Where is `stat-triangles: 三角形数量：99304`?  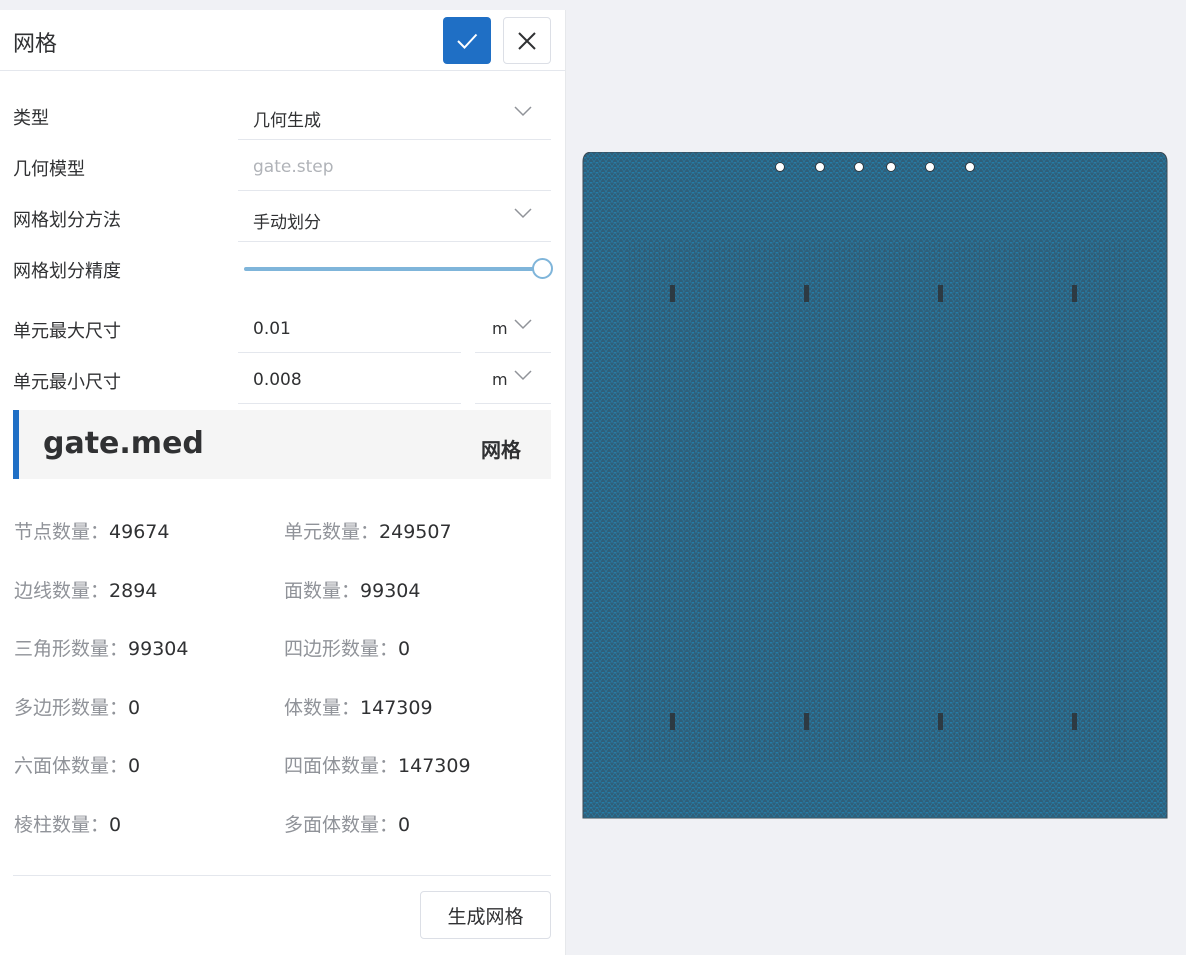
stat-triangles: 三角形数量：99304 is located at coordinates (101, 647).